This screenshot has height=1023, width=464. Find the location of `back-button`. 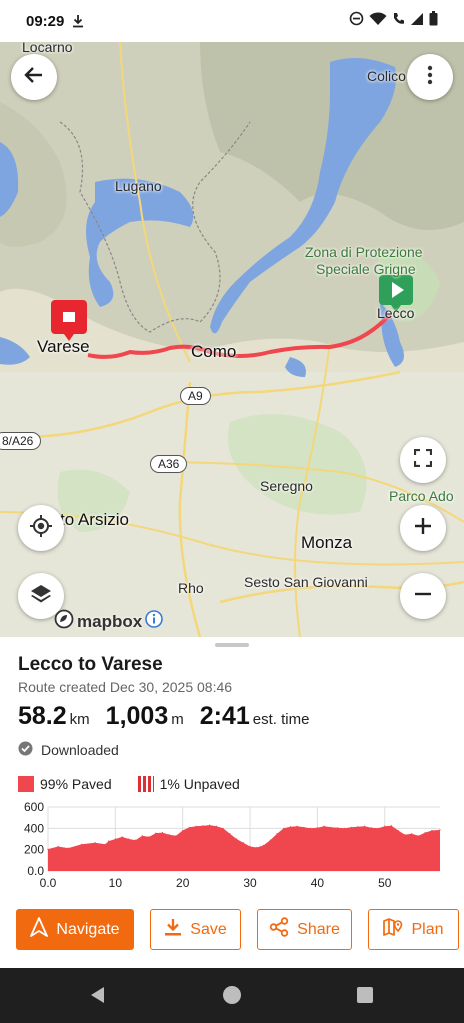

back-button is located at coordinates (34, 77).